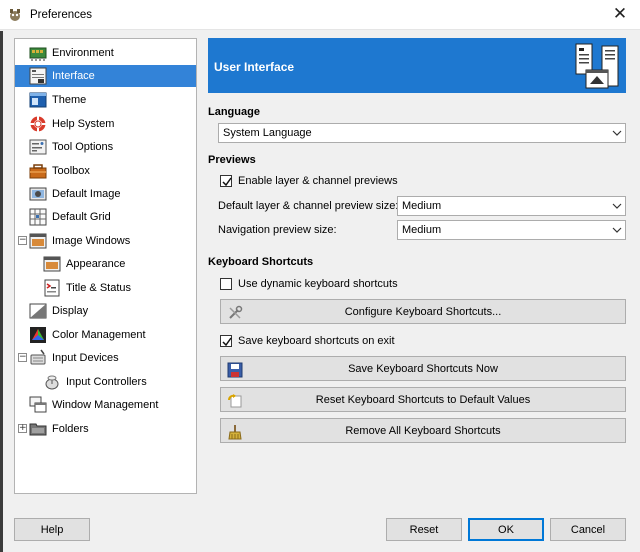 The width and height of the screenshot is (640, 552). What do you see at coordinates (38, 429) in the screenshot?
I see `folders-icon` at bounding box center [38, 429].